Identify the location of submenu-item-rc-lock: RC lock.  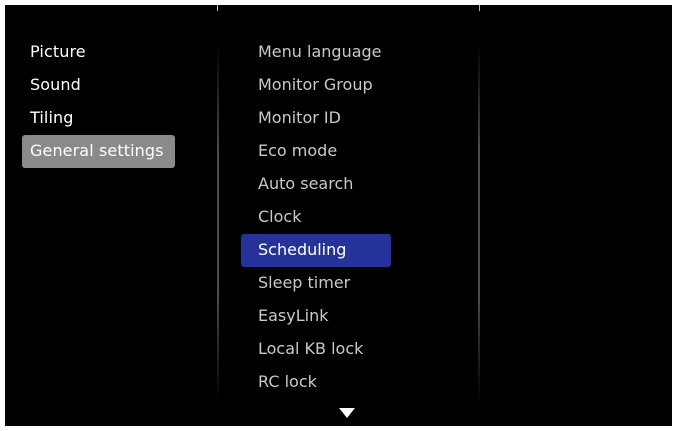
(316, 382).